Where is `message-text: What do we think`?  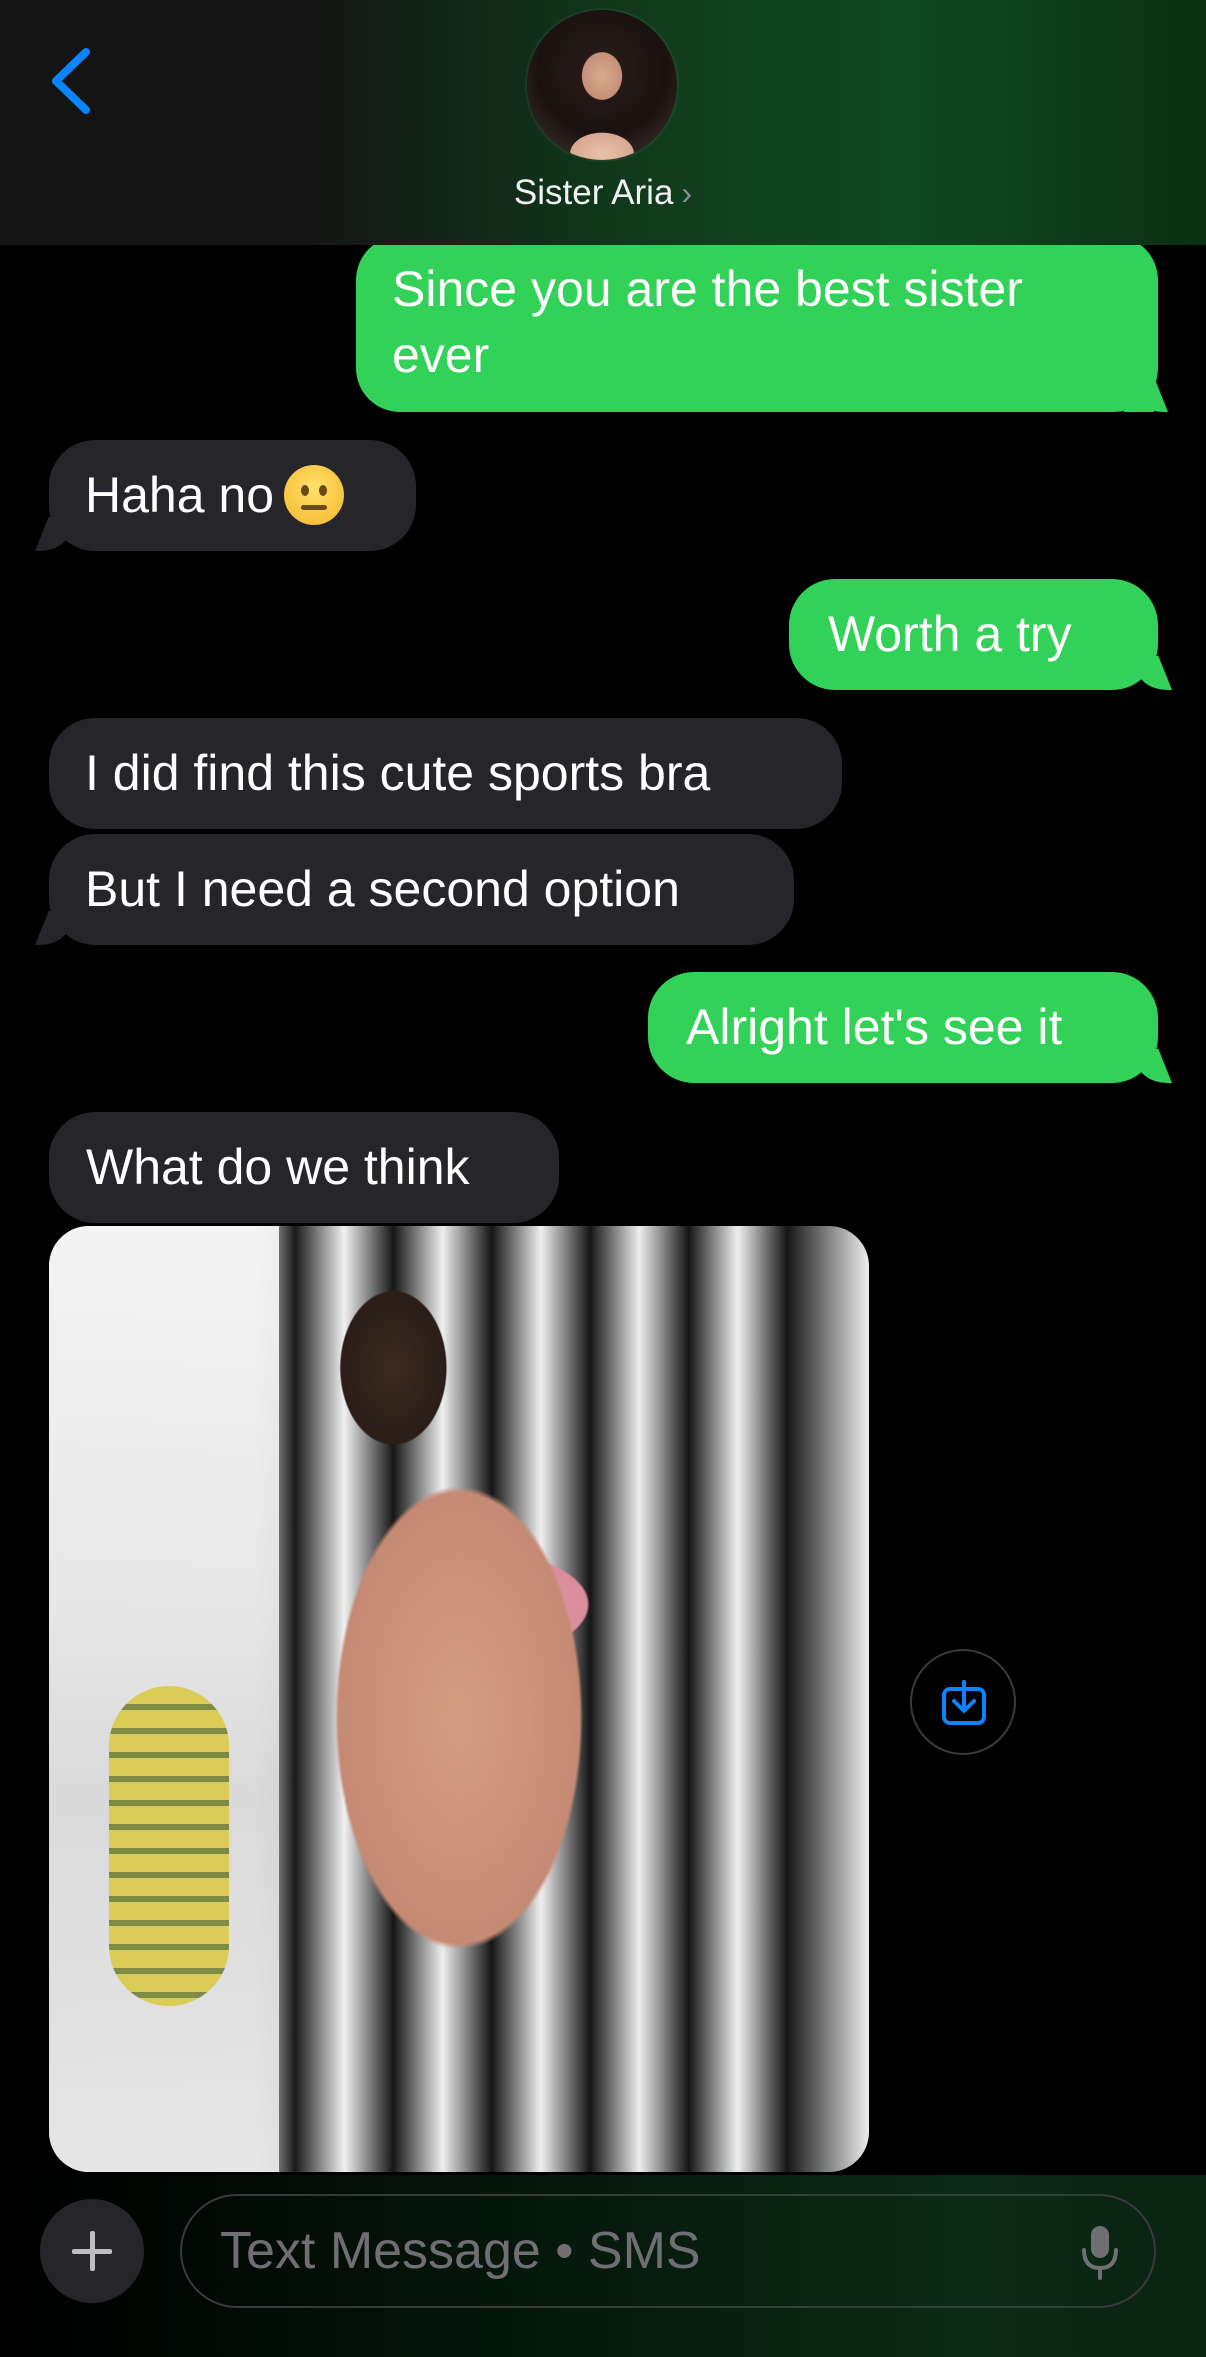
message-text: What do we think is located at coordinates (278, 1167).